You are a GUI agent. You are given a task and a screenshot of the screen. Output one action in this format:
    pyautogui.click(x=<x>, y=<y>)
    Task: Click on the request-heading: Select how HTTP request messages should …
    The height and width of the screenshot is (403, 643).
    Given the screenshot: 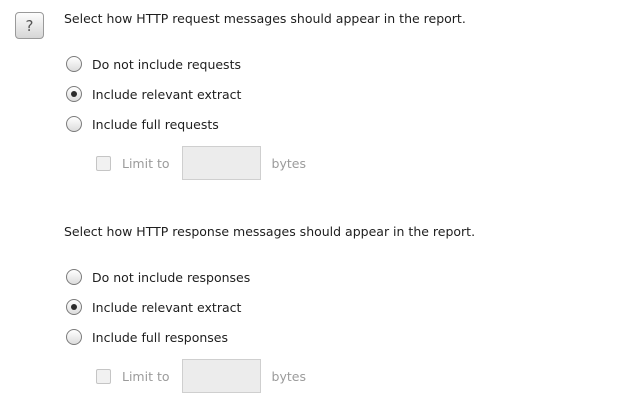 What is the action you would take?
    pyautogui.click(x=265, y=18)
    